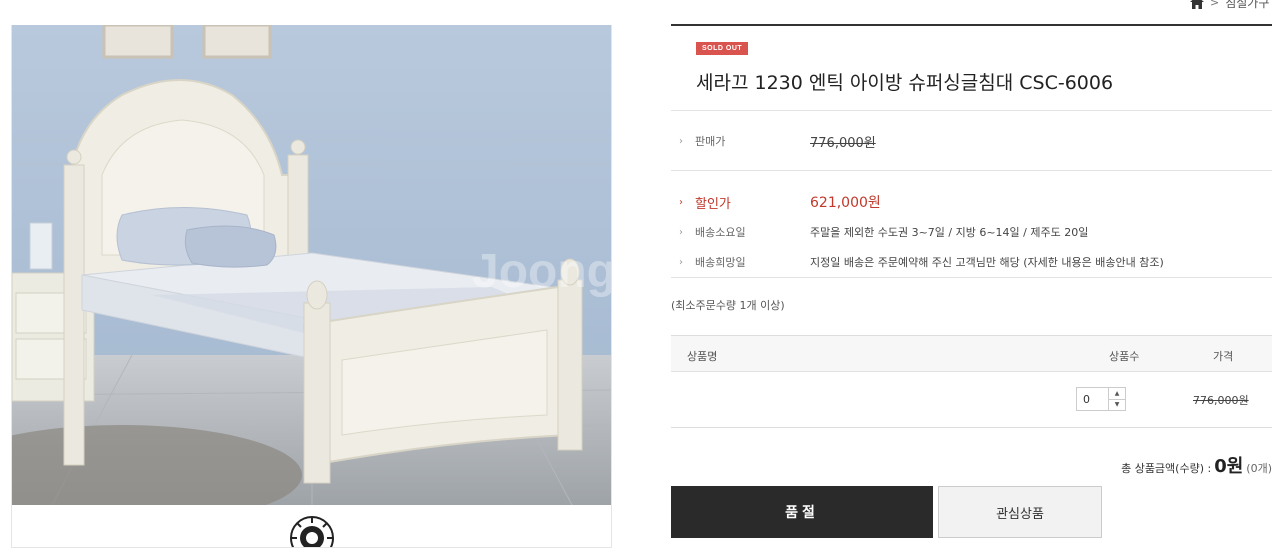 The image size is (1280, 548). I want to click on wishlist-button: 관심상품, so click(1020, 512).